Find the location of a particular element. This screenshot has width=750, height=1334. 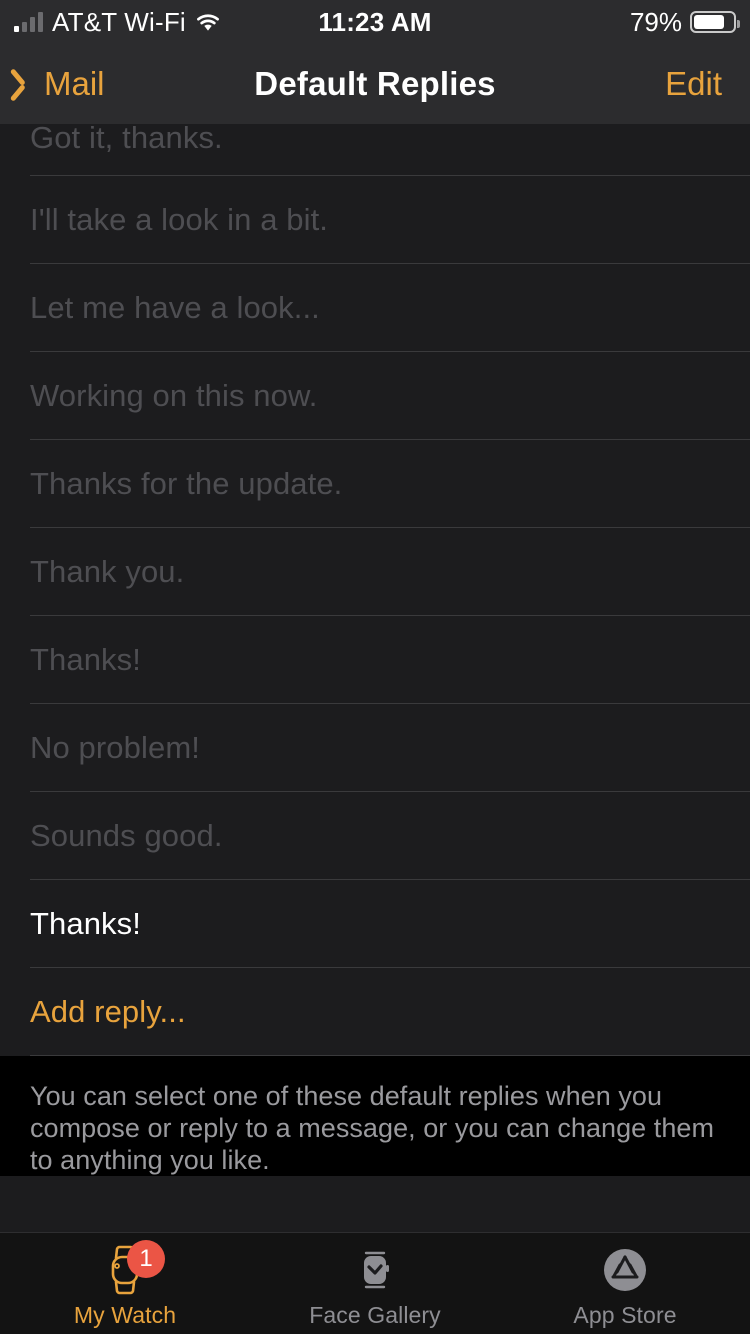

reply-row: No problem! is located at coordinates (375, 748).